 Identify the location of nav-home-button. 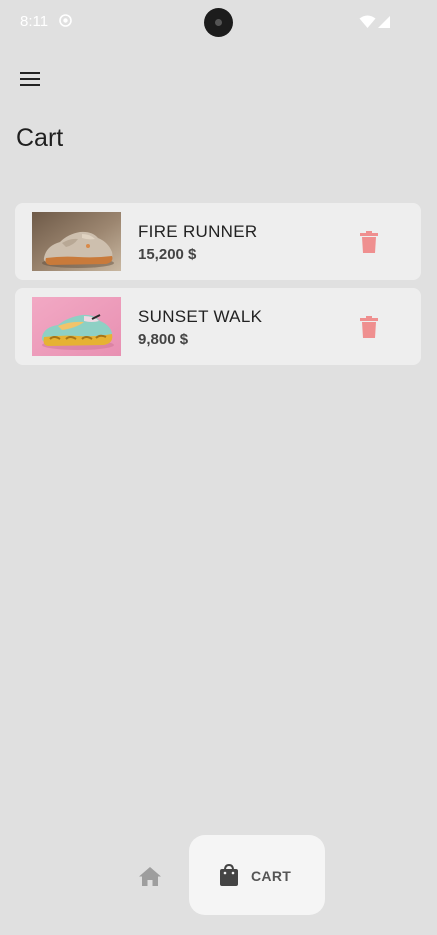
(150, 876).